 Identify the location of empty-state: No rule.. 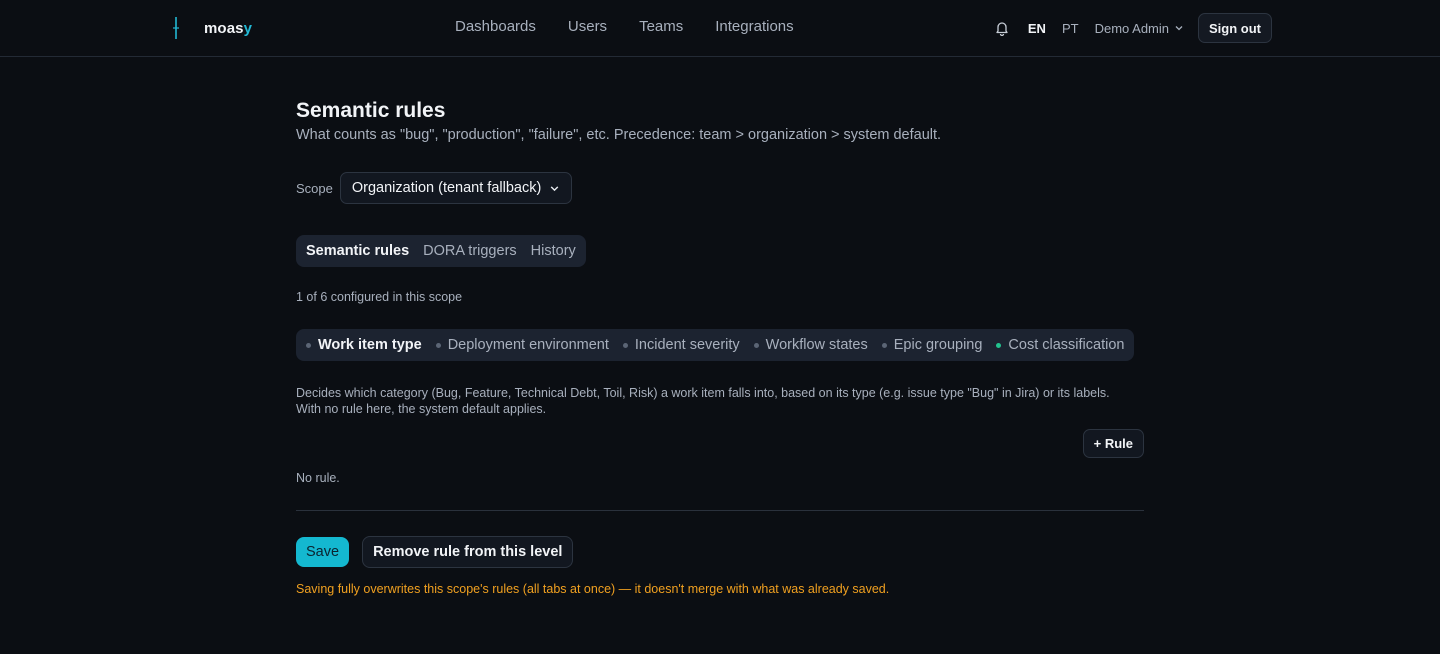
(318, 478).